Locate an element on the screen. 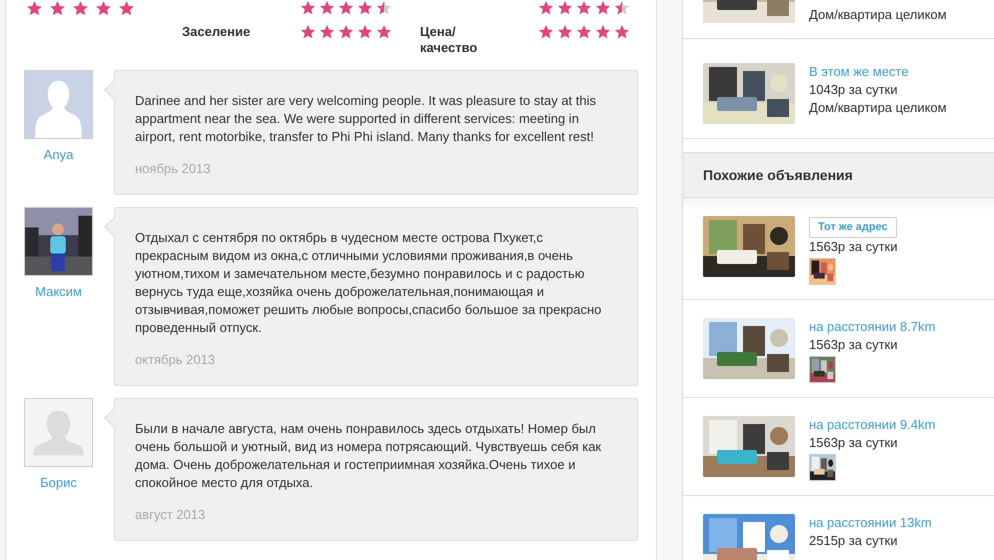  review-text: Darinee and her sister are very welcoming people. It was pleasure to stay at this appartment near the sea. We were supported in different services: meeting in airport, rent motorbike, transfer to Phi Phi island. Many thanks for excellent rest! is located at coordinates (366, 119).